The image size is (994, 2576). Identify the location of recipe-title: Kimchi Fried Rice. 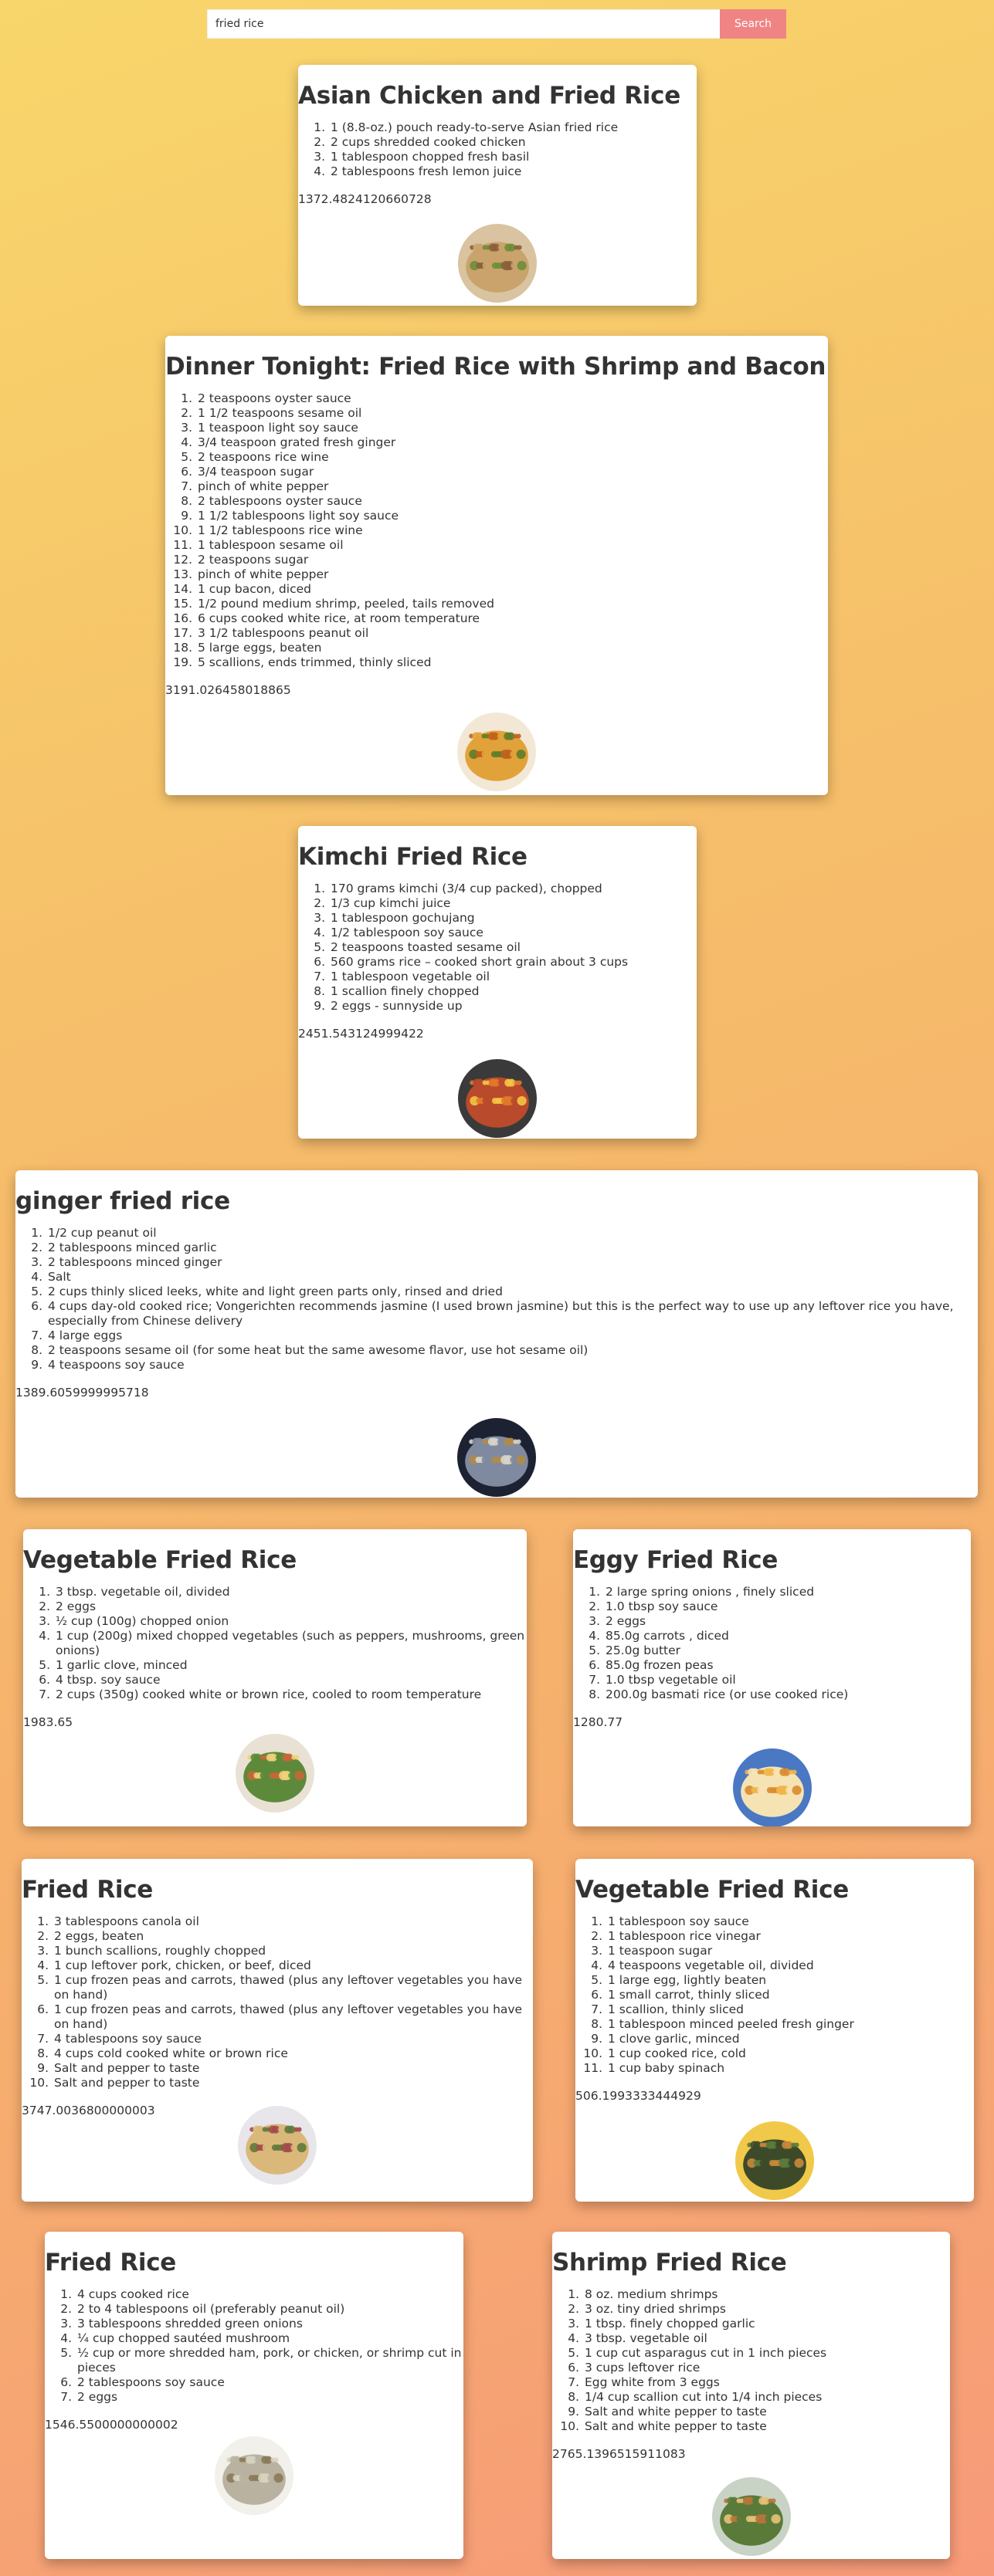
(413, 857).